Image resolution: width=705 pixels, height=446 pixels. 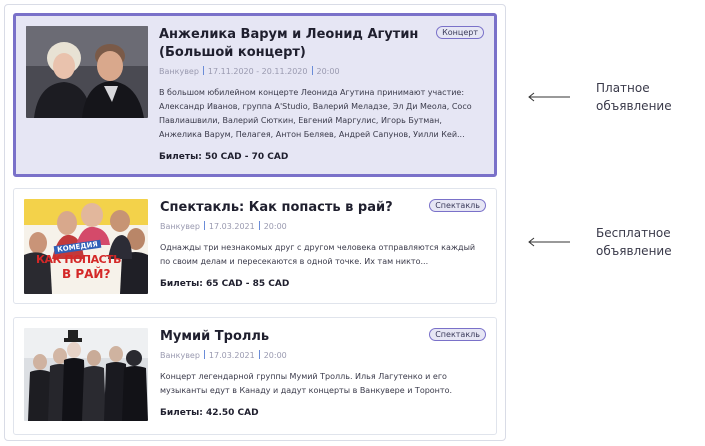 What do you see at coordinates (460, 32) in the screenshot?
I see `category-badge: Концерт` at bounding box center [460, 32].